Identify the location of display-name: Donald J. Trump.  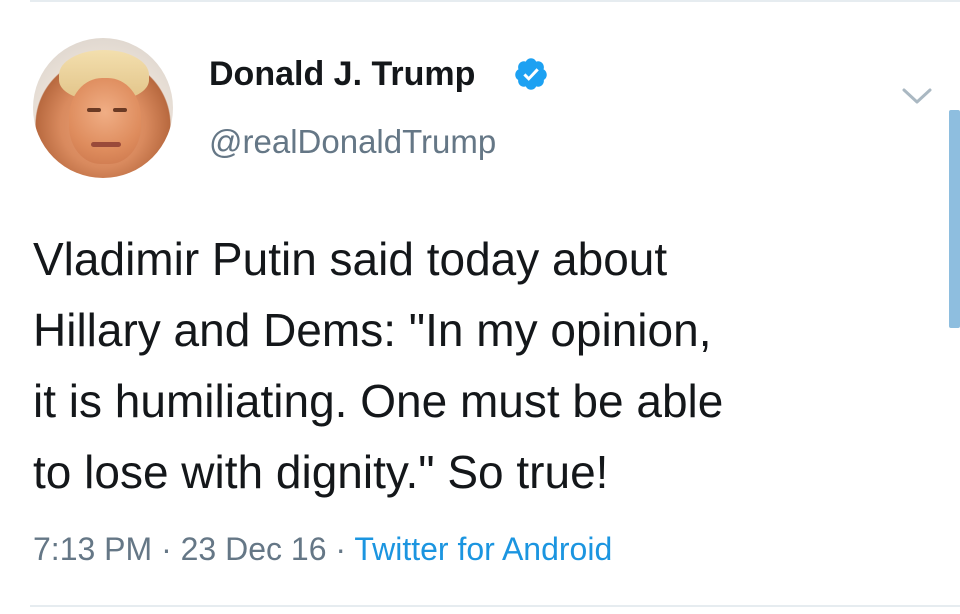
(342, 74).